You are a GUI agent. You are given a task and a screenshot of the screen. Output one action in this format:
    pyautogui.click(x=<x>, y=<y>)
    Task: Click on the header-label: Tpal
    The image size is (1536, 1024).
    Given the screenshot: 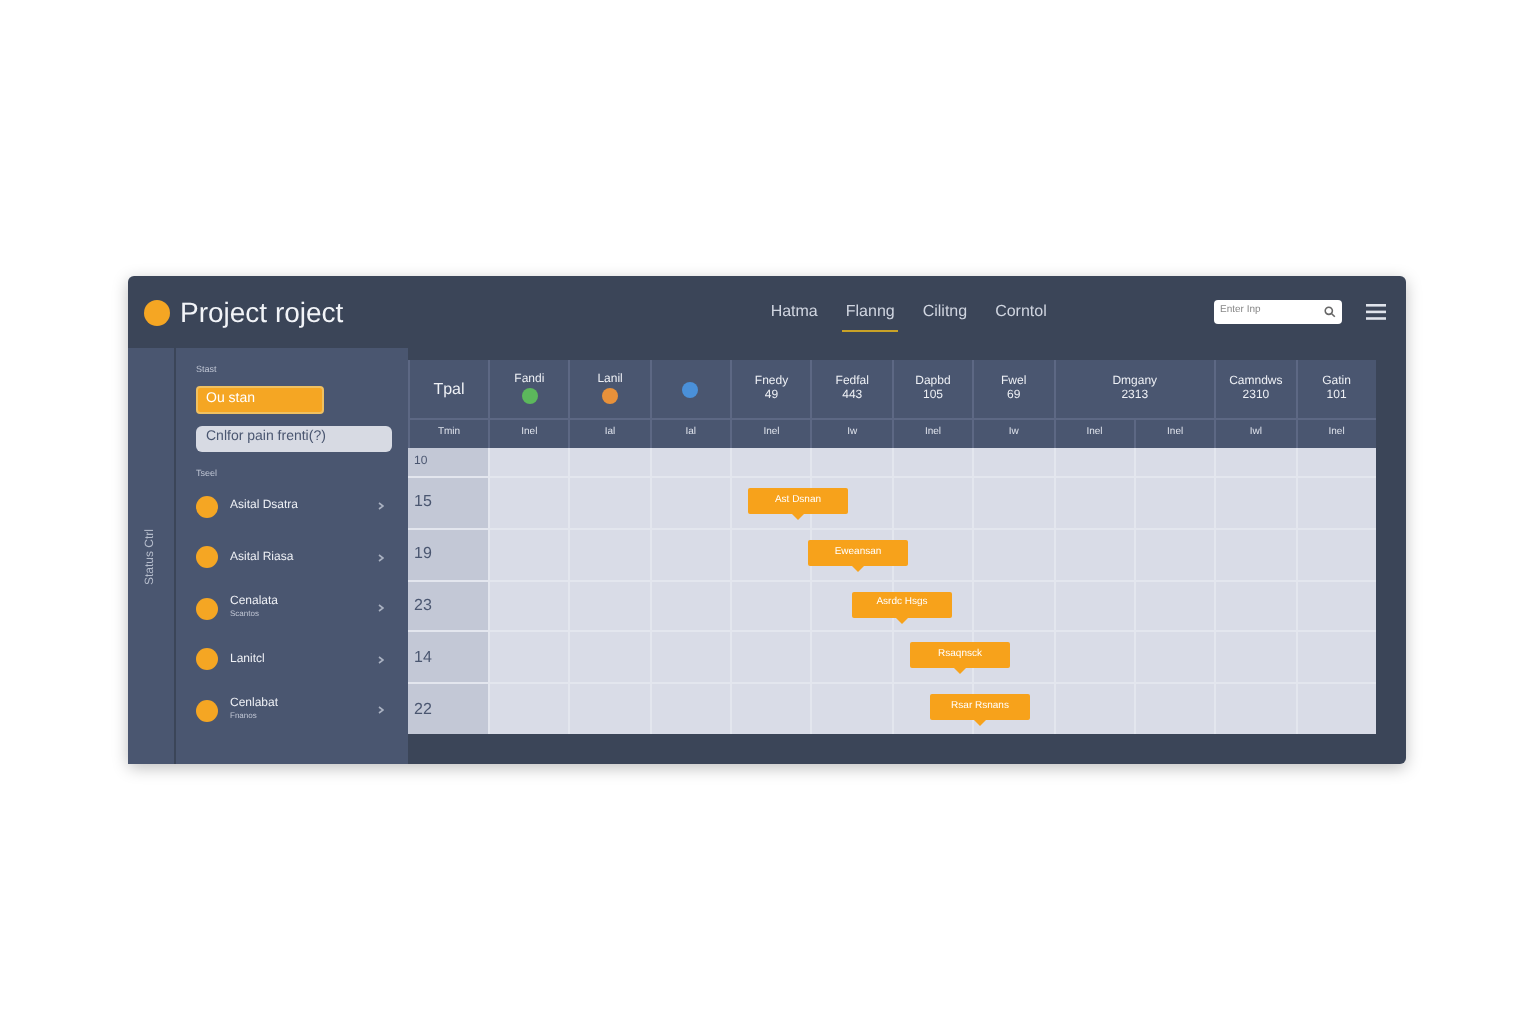 What is the action you would take?
    pyautogui.click(x=449, y=389)
    